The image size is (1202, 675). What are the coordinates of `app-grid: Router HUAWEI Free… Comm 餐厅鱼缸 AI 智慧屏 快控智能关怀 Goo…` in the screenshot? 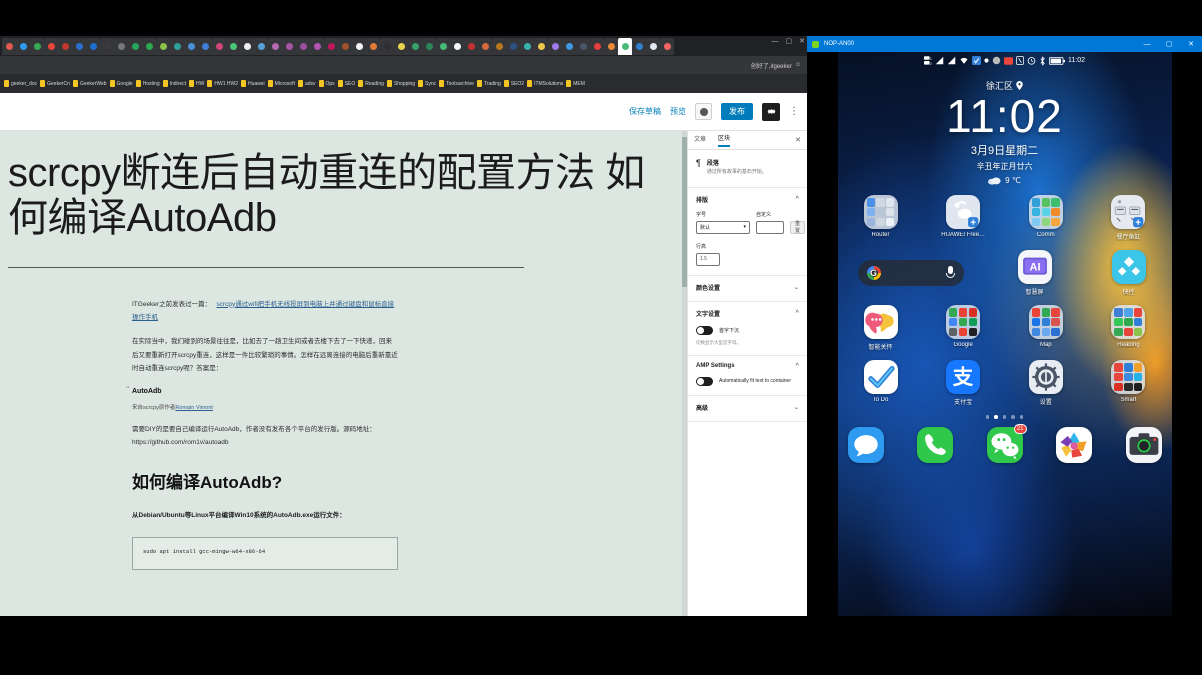 It's located at (1005, 300).